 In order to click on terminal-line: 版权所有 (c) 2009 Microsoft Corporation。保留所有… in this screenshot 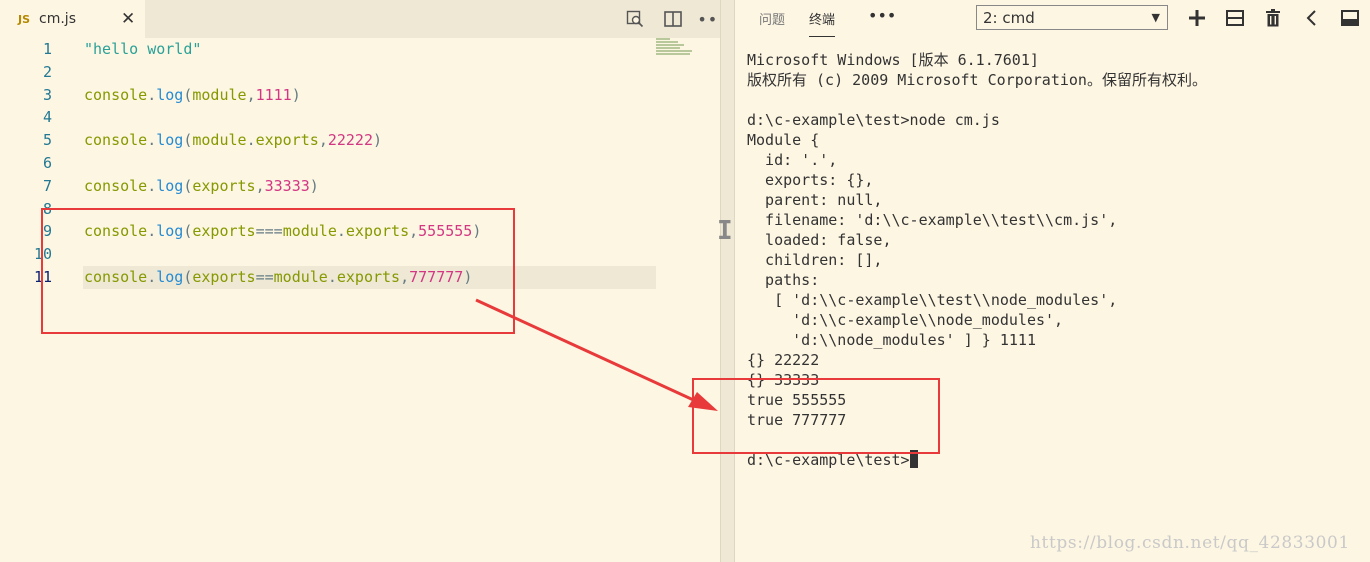, I will do `click(977, 80)`.